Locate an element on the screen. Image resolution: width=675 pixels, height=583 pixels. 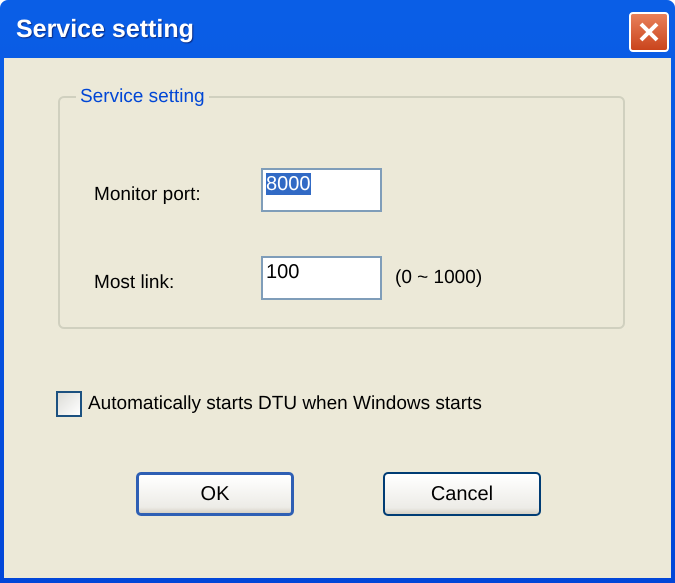
close-icon is located at coordinates (649, 32).